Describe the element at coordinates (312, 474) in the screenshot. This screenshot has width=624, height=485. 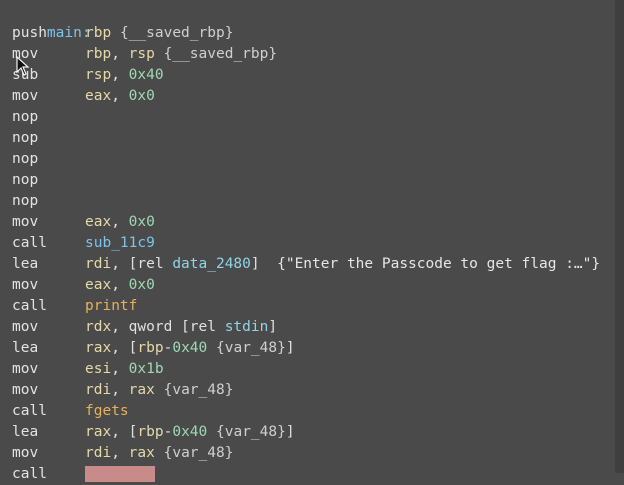
I see `instruction-line: call sub_11c1` at that location.